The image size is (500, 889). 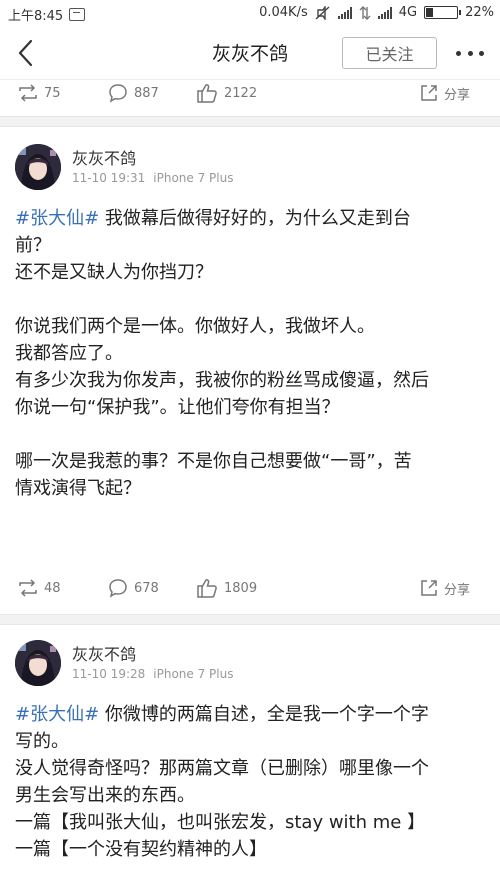 What do you see at coordinates (39, 588) in the screenshot?
I see `repost-button: 48` at bounding box center [39, 588].